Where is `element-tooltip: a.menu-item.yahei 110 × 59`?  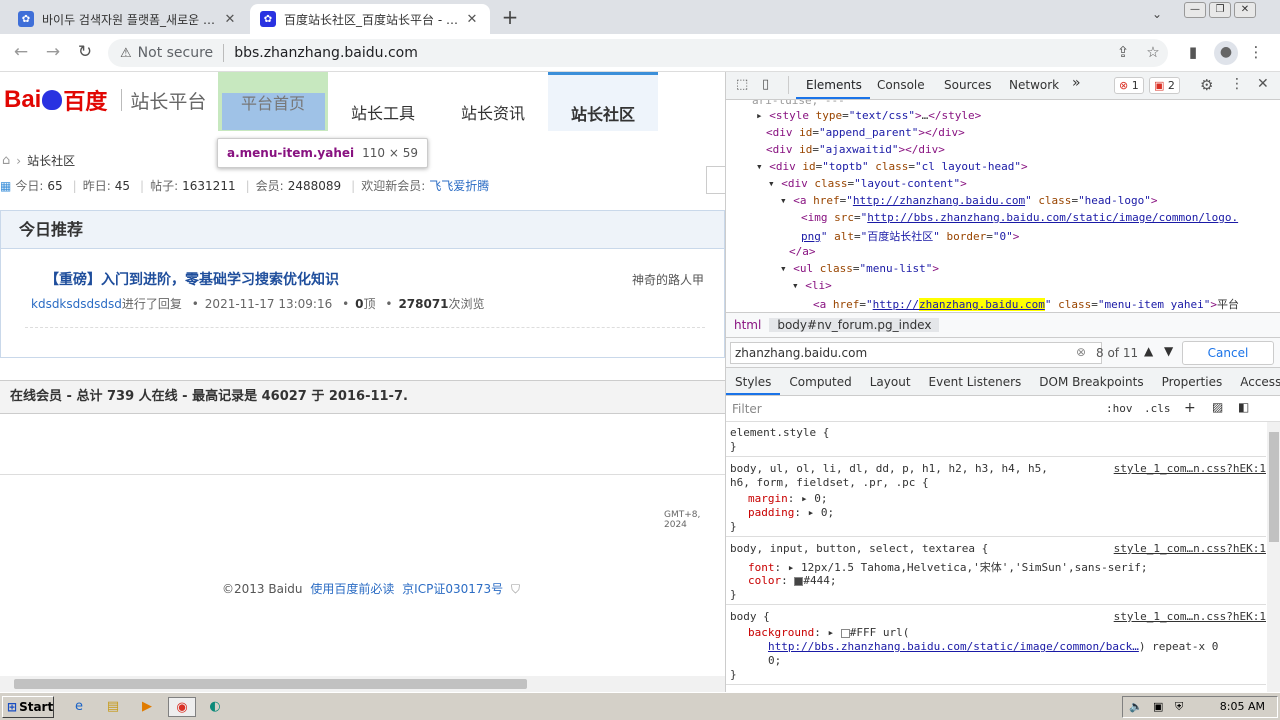 element-tooltip: a.menu-item.yahei 110 × 59 is located at coordinates (322, 153).